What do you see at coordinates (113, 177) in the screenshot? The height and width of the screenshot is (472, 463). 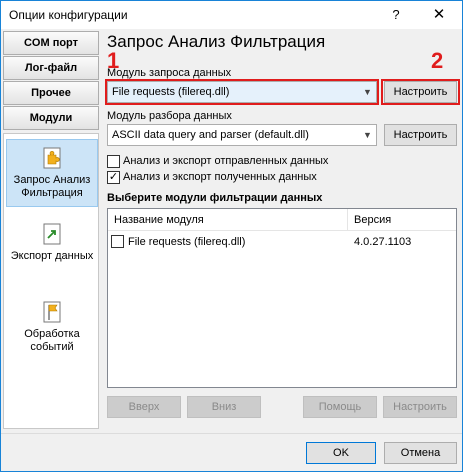 I see `analyze-received-checkbox: ✓` at bounding box center [113, 177].